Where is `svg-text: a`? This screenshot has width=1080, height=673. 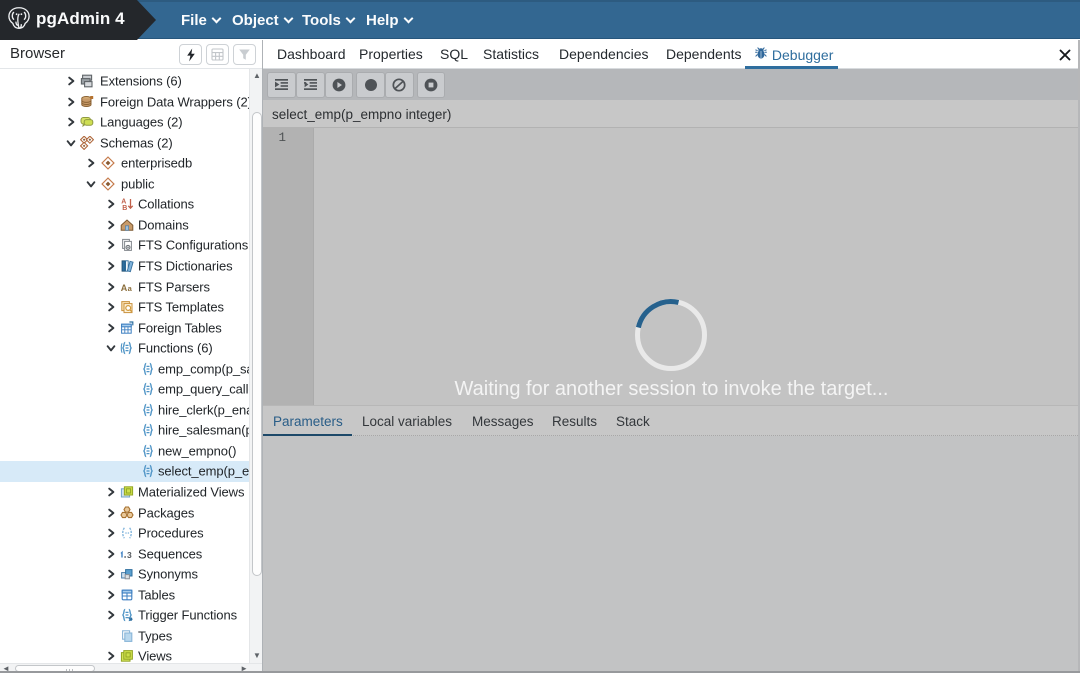
svg-text: a is located at coordinates (130, 287).